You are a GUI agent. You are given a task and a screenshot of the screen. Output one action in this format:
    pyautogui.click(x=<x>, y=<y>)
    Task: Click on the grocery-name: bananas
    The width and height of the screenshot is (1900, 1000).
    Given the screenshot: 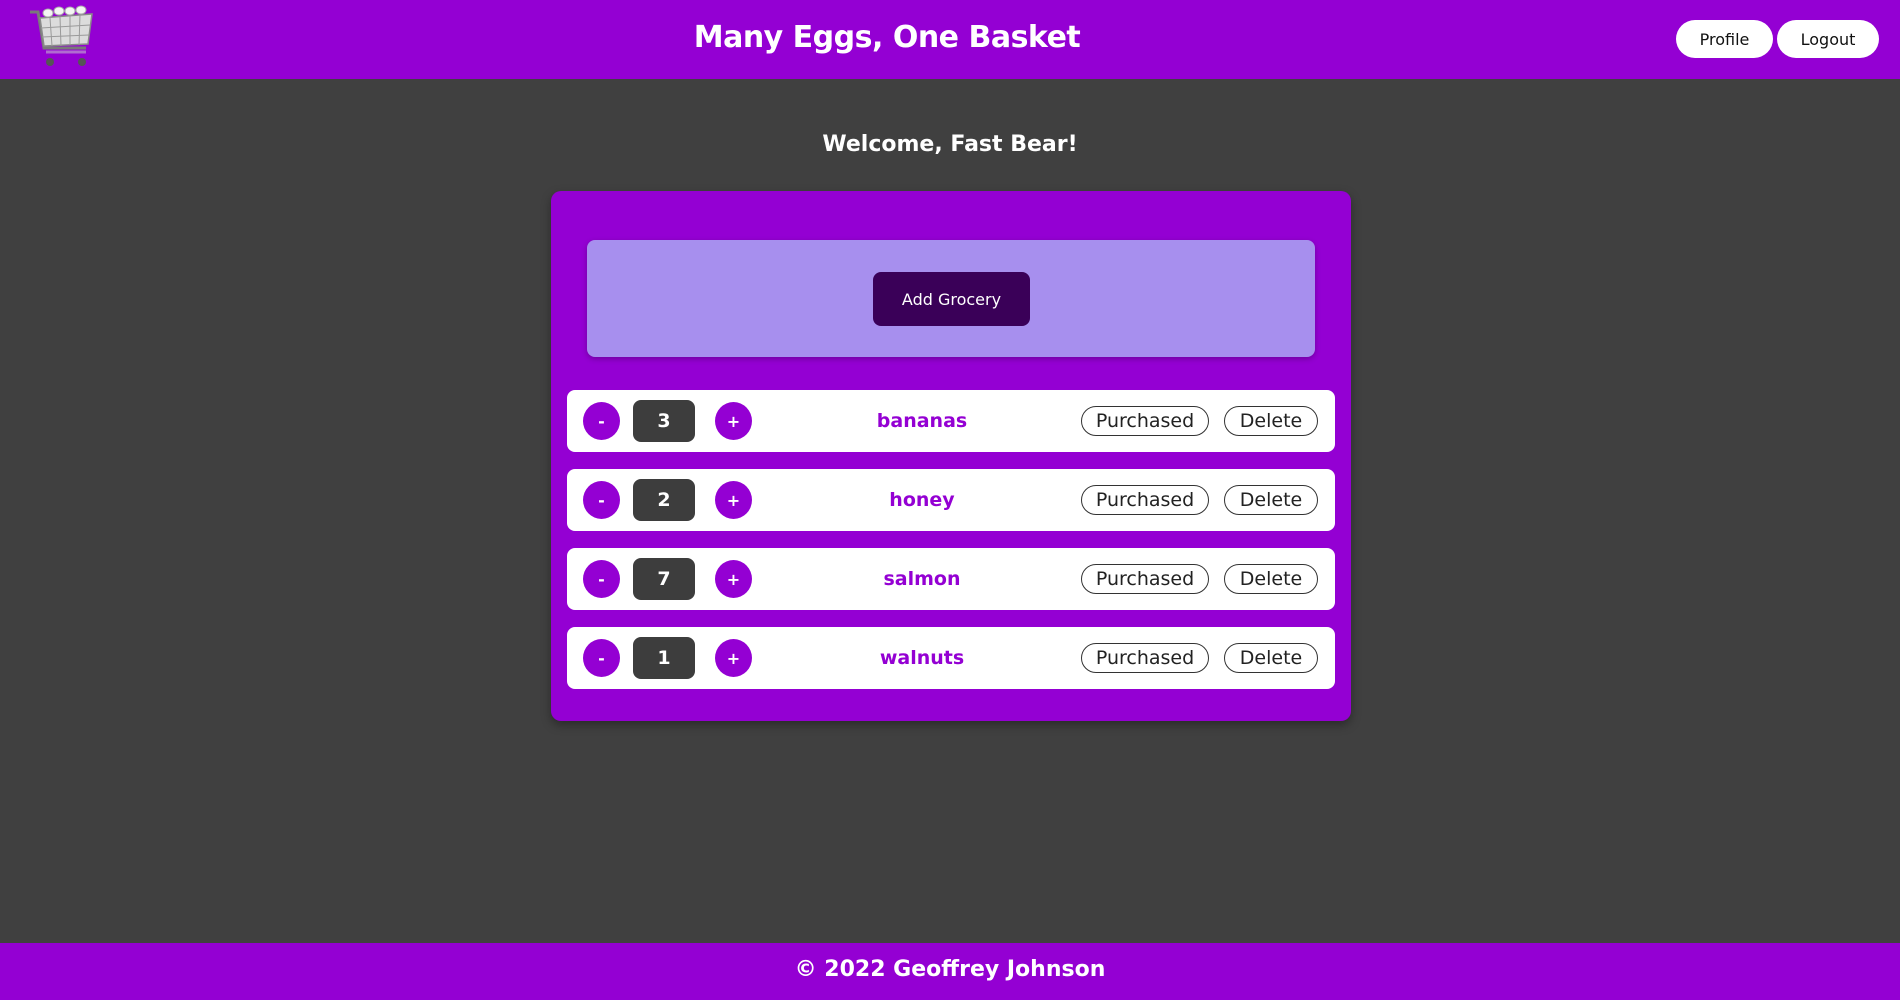 What is the action you would take?
    pyautogui.click(x=922, y=421)
    